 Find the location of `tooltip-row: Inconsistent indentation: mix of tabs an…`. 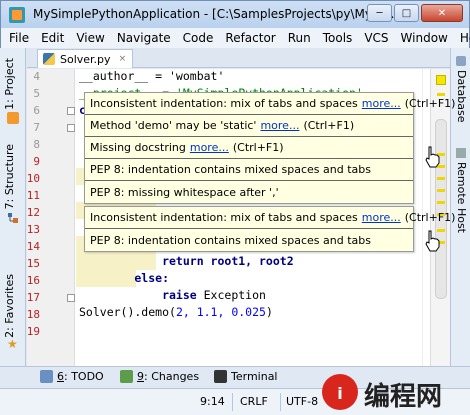

tooltip-row: Inconsistent indentation: mix of tabs an… is located at coordinates (270, 218).